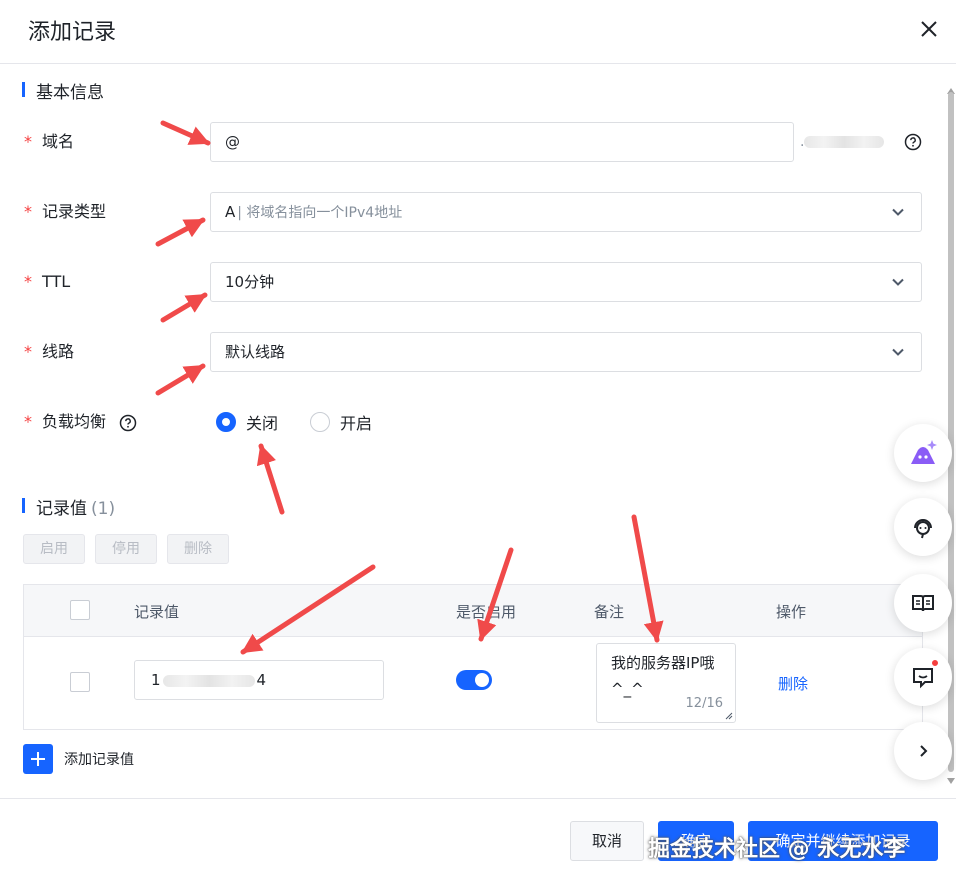 Image resolution: width=956 pixels, height=883 pixels. What do you see at coordinates (607, 841) in the screenshot?
I see `cancel-button: 取消` at bounding box center [607, 841].